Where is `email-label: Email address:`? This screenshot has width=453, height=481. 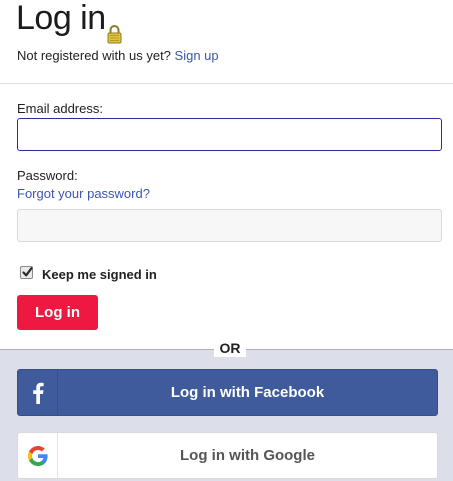
email-label: Email address: is located at coordinates (60, 108).